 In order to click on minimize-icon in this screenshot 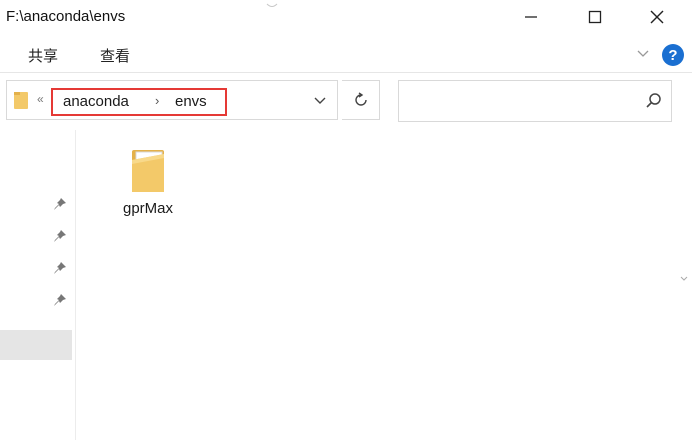, I will do `click(531, 17)`.